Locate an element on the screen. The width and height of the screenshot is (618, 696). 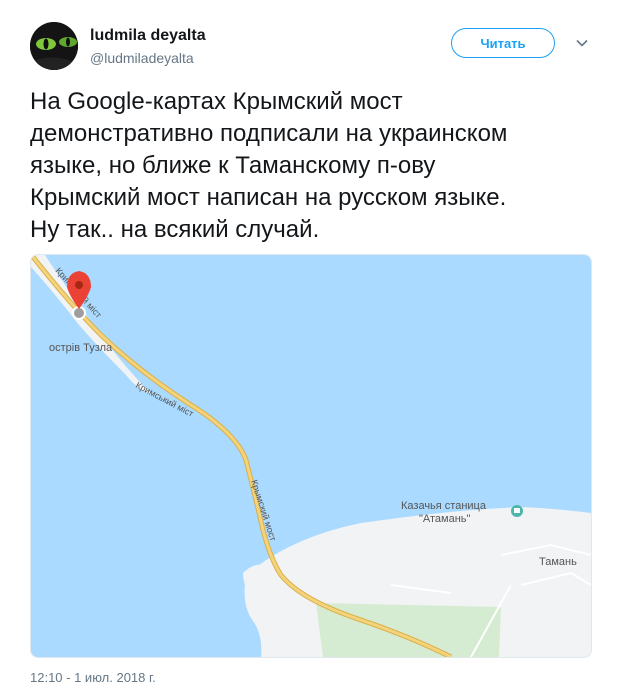
avatar is located at coordinates (54, 46).